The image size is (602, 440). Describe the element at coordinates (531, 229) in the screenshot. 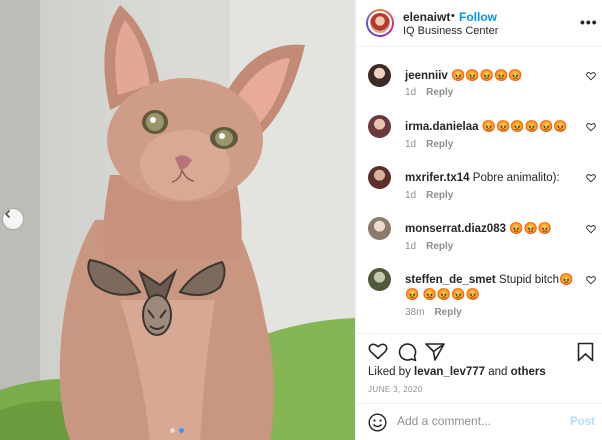

I see `comment-body: 😡😡😡` at that location.